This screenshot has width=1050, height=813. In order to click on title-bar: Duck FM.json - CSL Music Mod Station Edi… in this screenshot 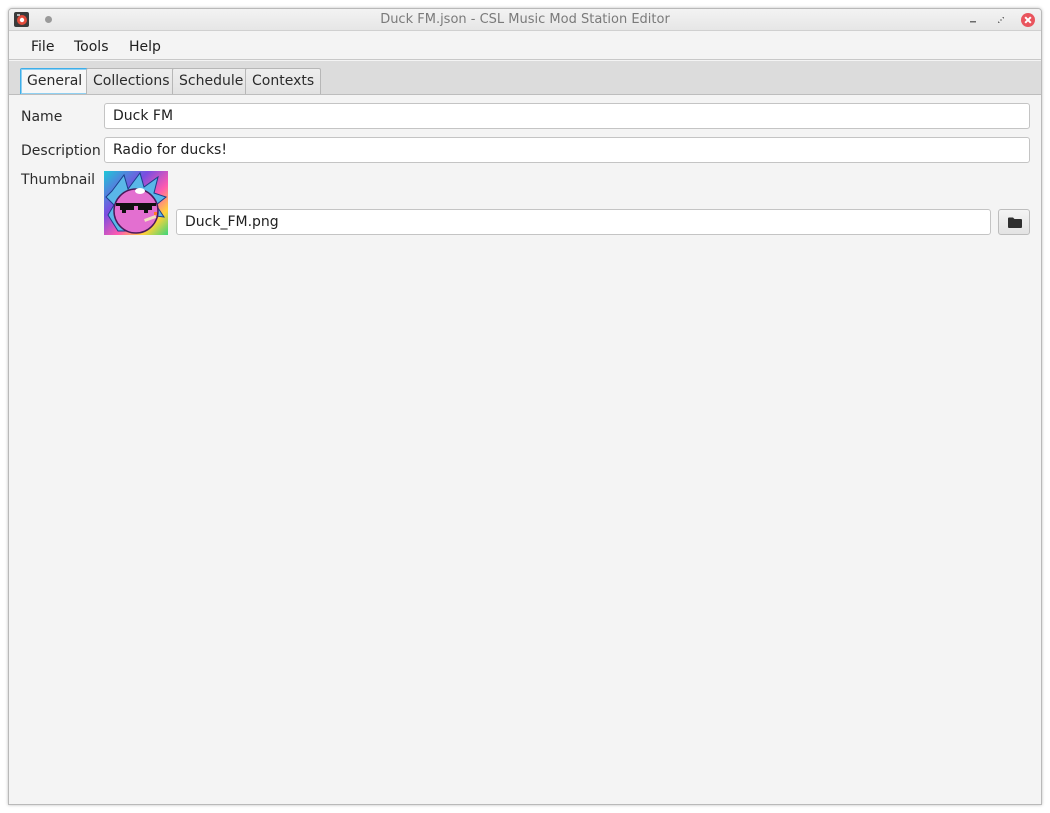, I will do `click(525, 20)`.